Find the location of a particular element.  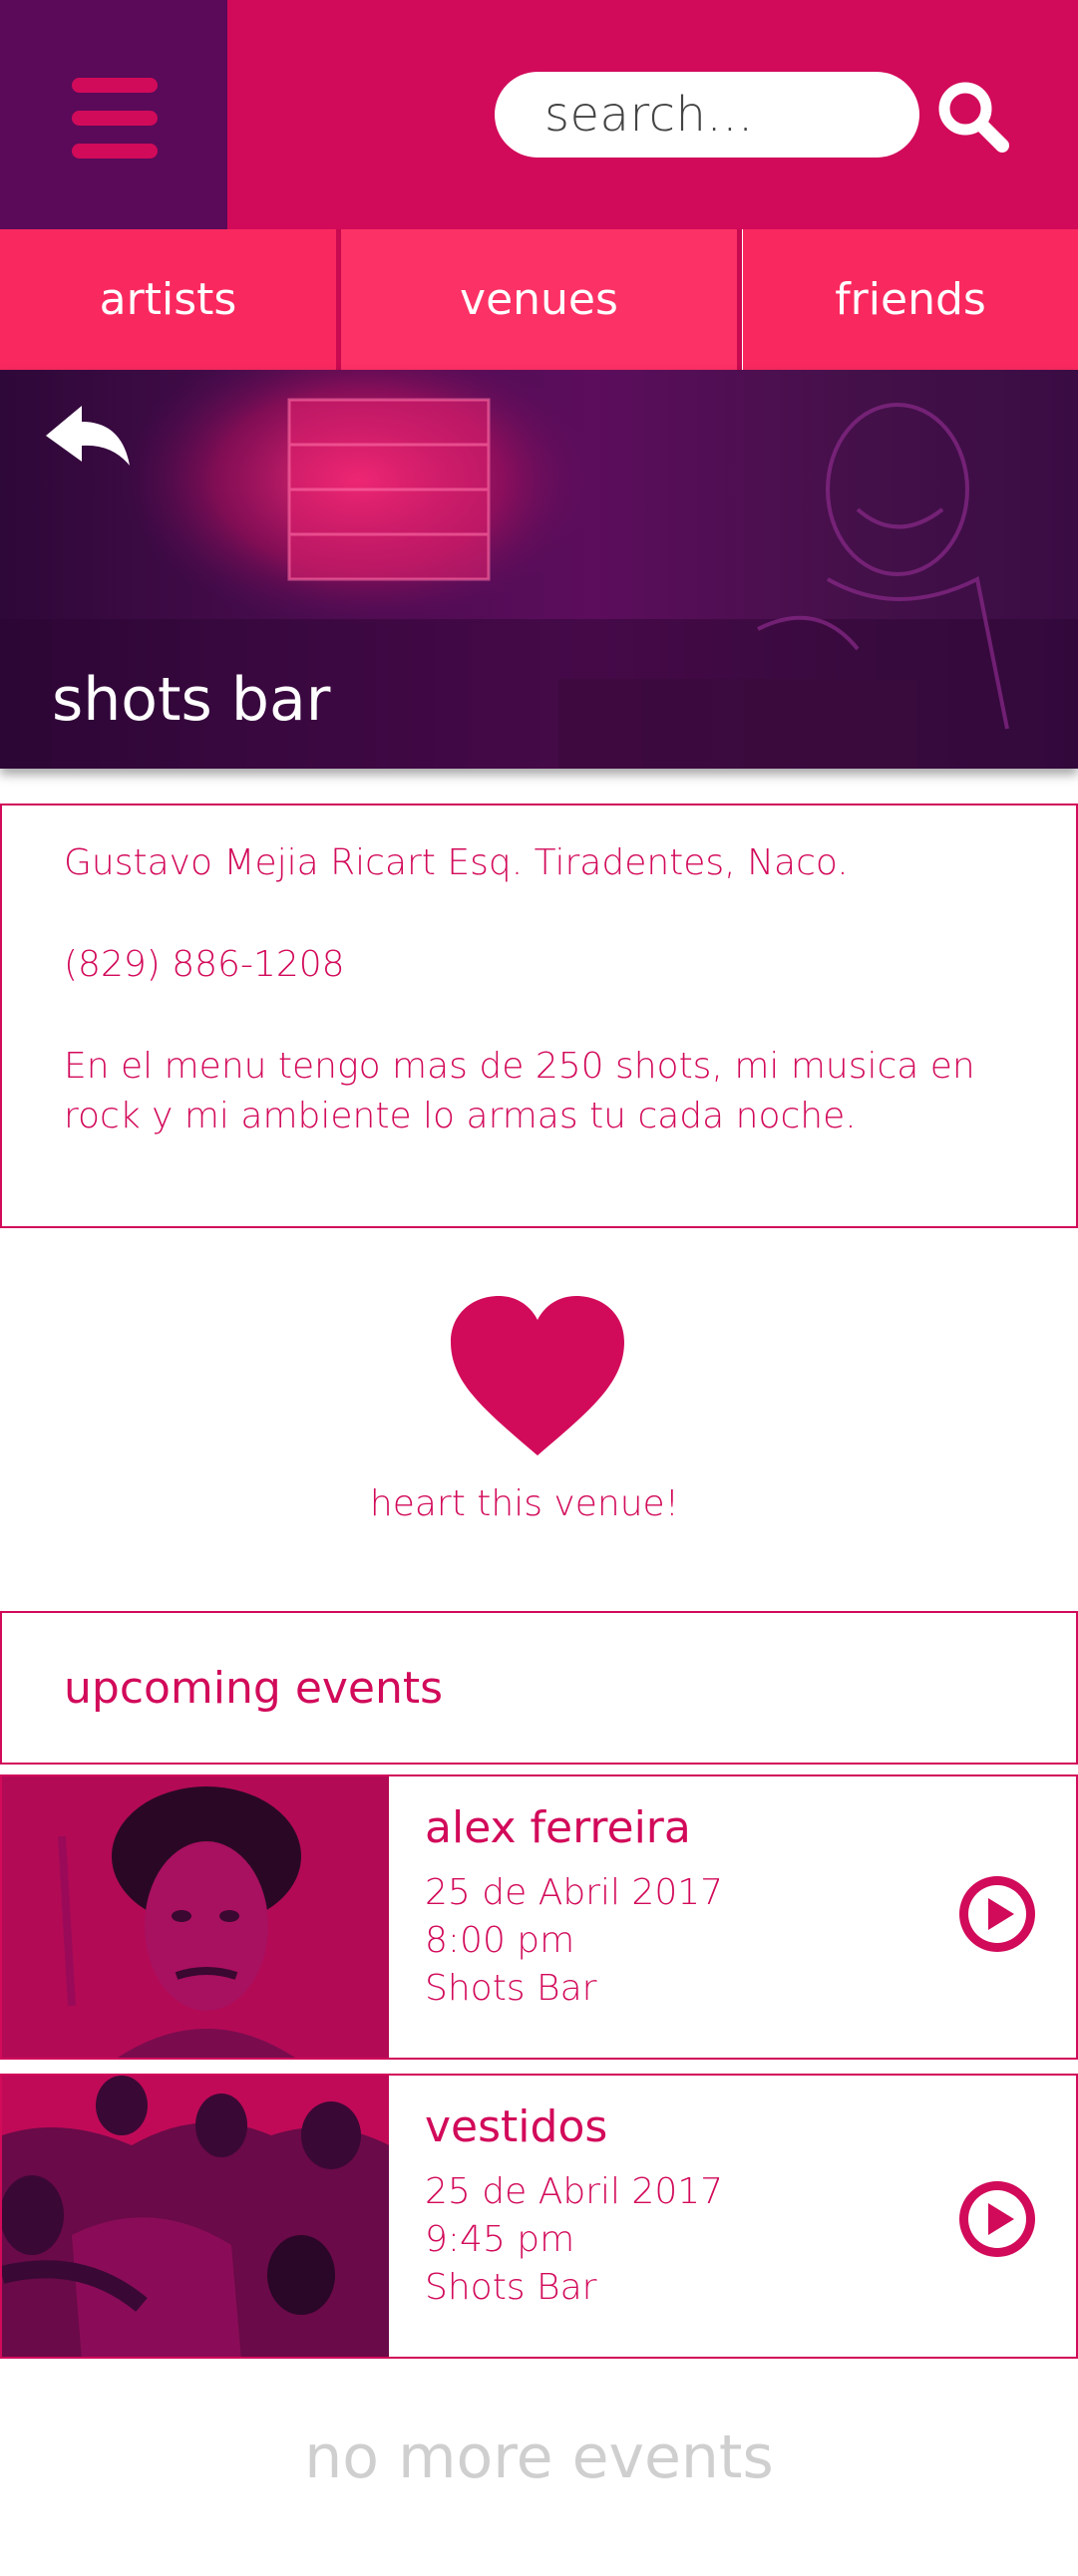

event-photo-vestidos is located at coordinates (196, 2216).